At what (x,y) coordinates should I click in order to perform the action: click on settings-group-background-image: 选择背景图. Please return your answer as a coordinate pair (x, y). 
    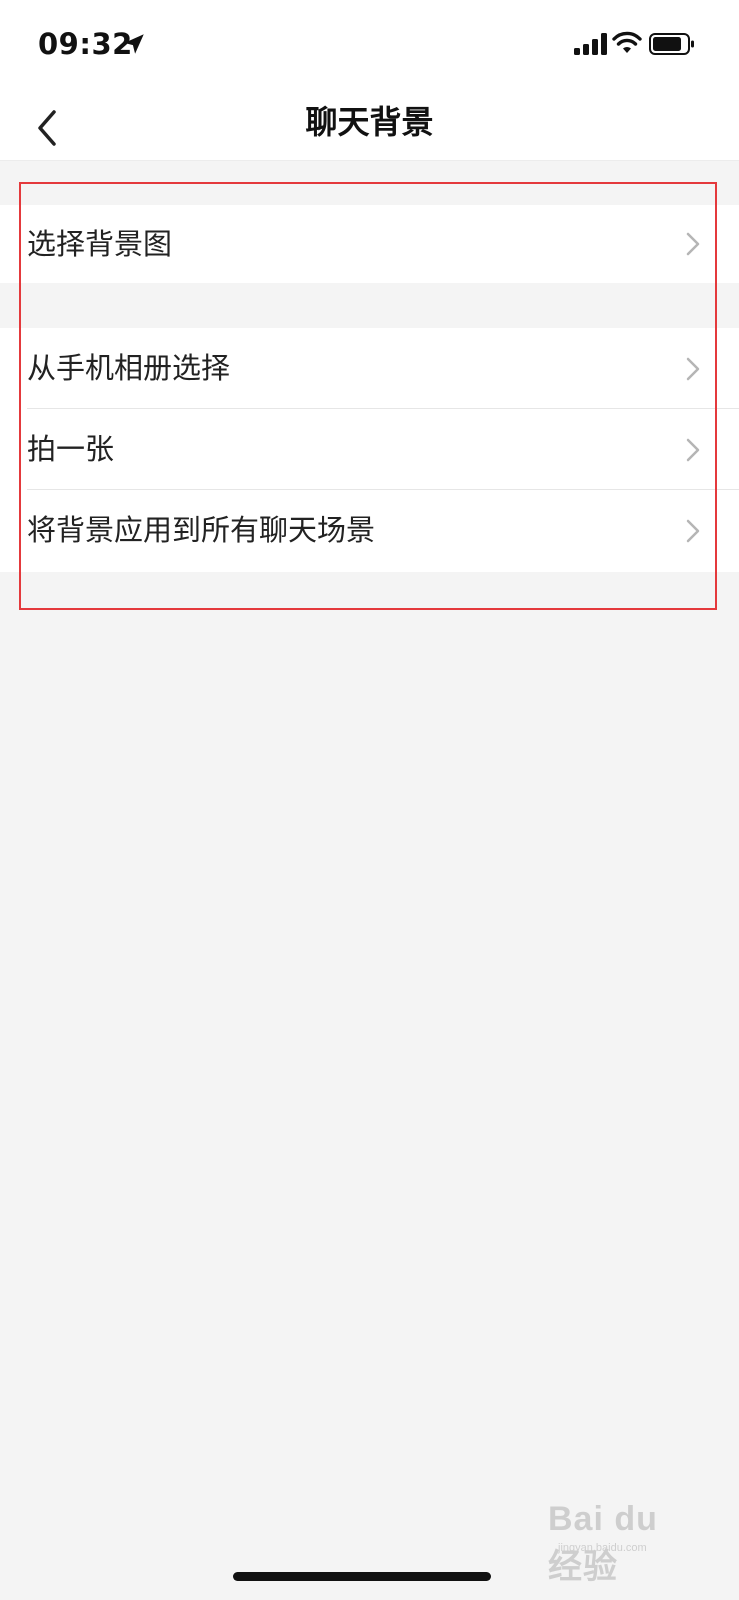
    Looking at the image, I should click on (369, 244).